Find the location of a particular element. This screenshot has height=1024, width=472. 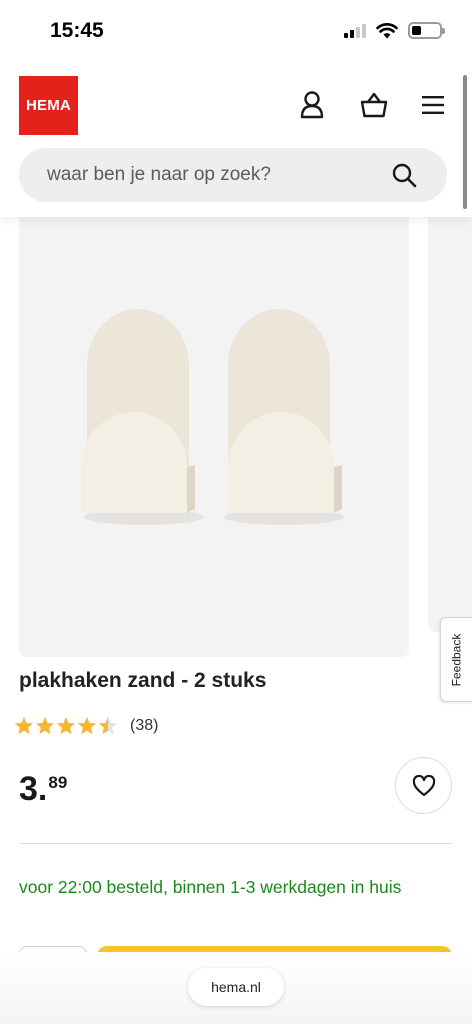

review-count: (38) is located at coordinates (144, 726).